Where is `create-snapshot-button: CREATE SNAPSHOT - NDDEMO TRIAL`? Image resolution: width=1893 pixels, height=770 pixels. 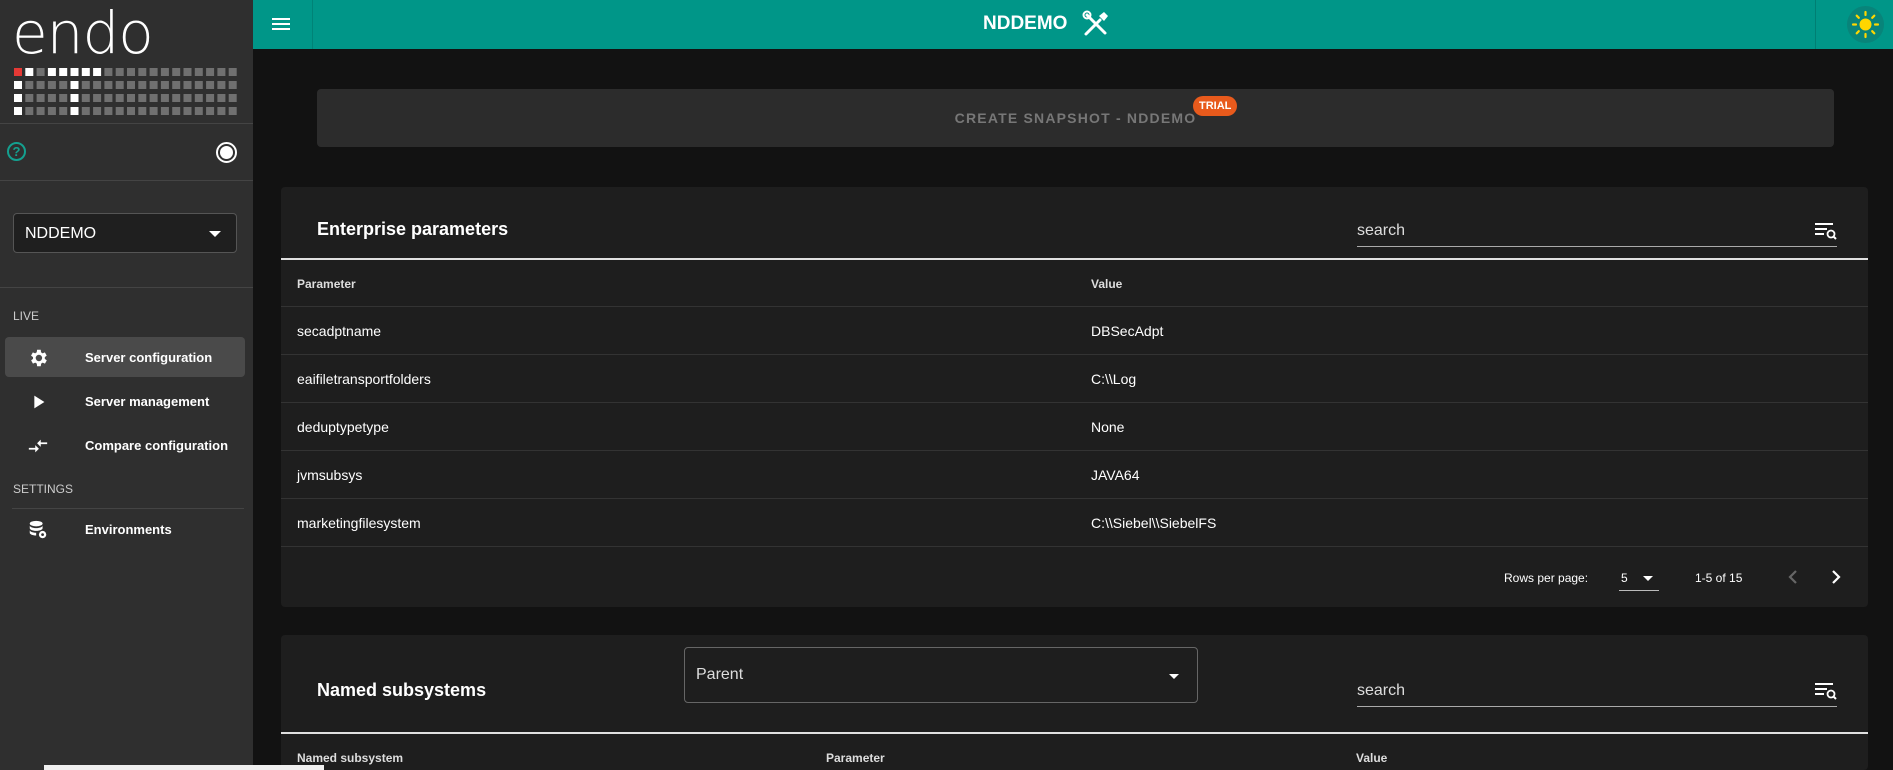
create-snapshot-button: CREATE SNAPSHOT - NDDEMO TRIAL is located at coordinates (1075, 118).